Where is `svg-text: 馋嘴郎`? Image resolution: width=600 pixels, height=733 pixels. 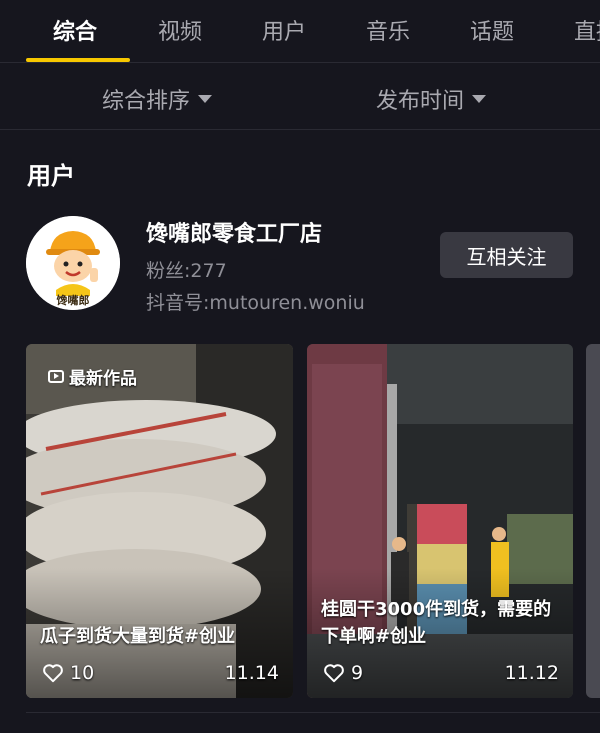
svg-text: 馋嘴郎 is located at coordinates (73, 300).